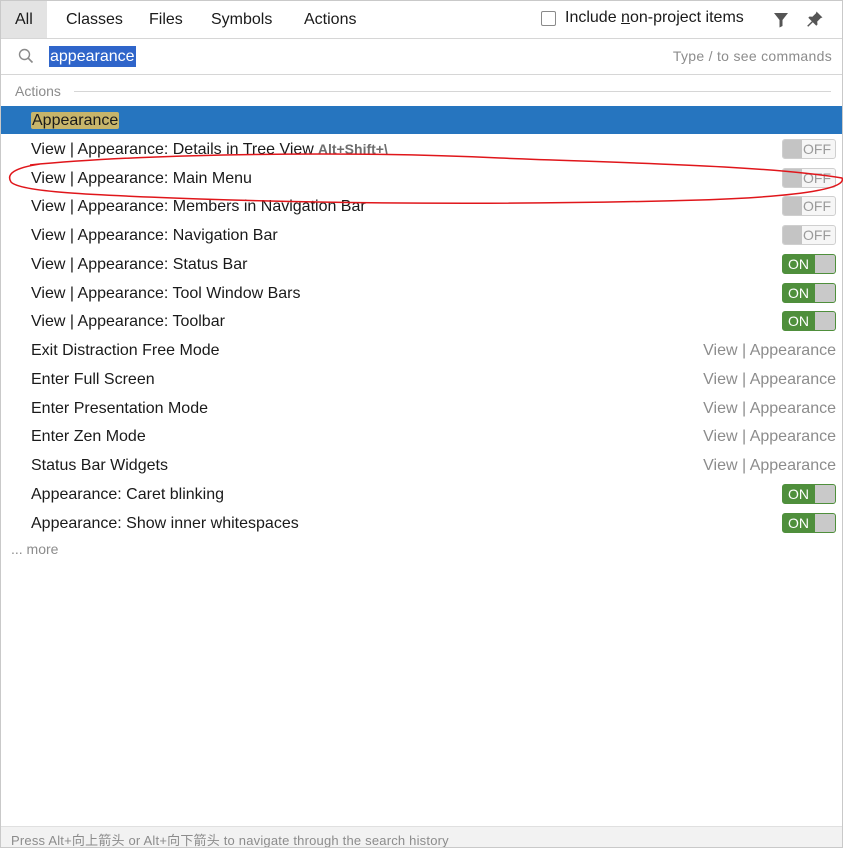 The image size is (843, 848). What do you see at coordinates (165, 523) in the screenshot?
I see `list-item-label: Appearance: Show inner whitespaces` at bounding box center [165, 523].